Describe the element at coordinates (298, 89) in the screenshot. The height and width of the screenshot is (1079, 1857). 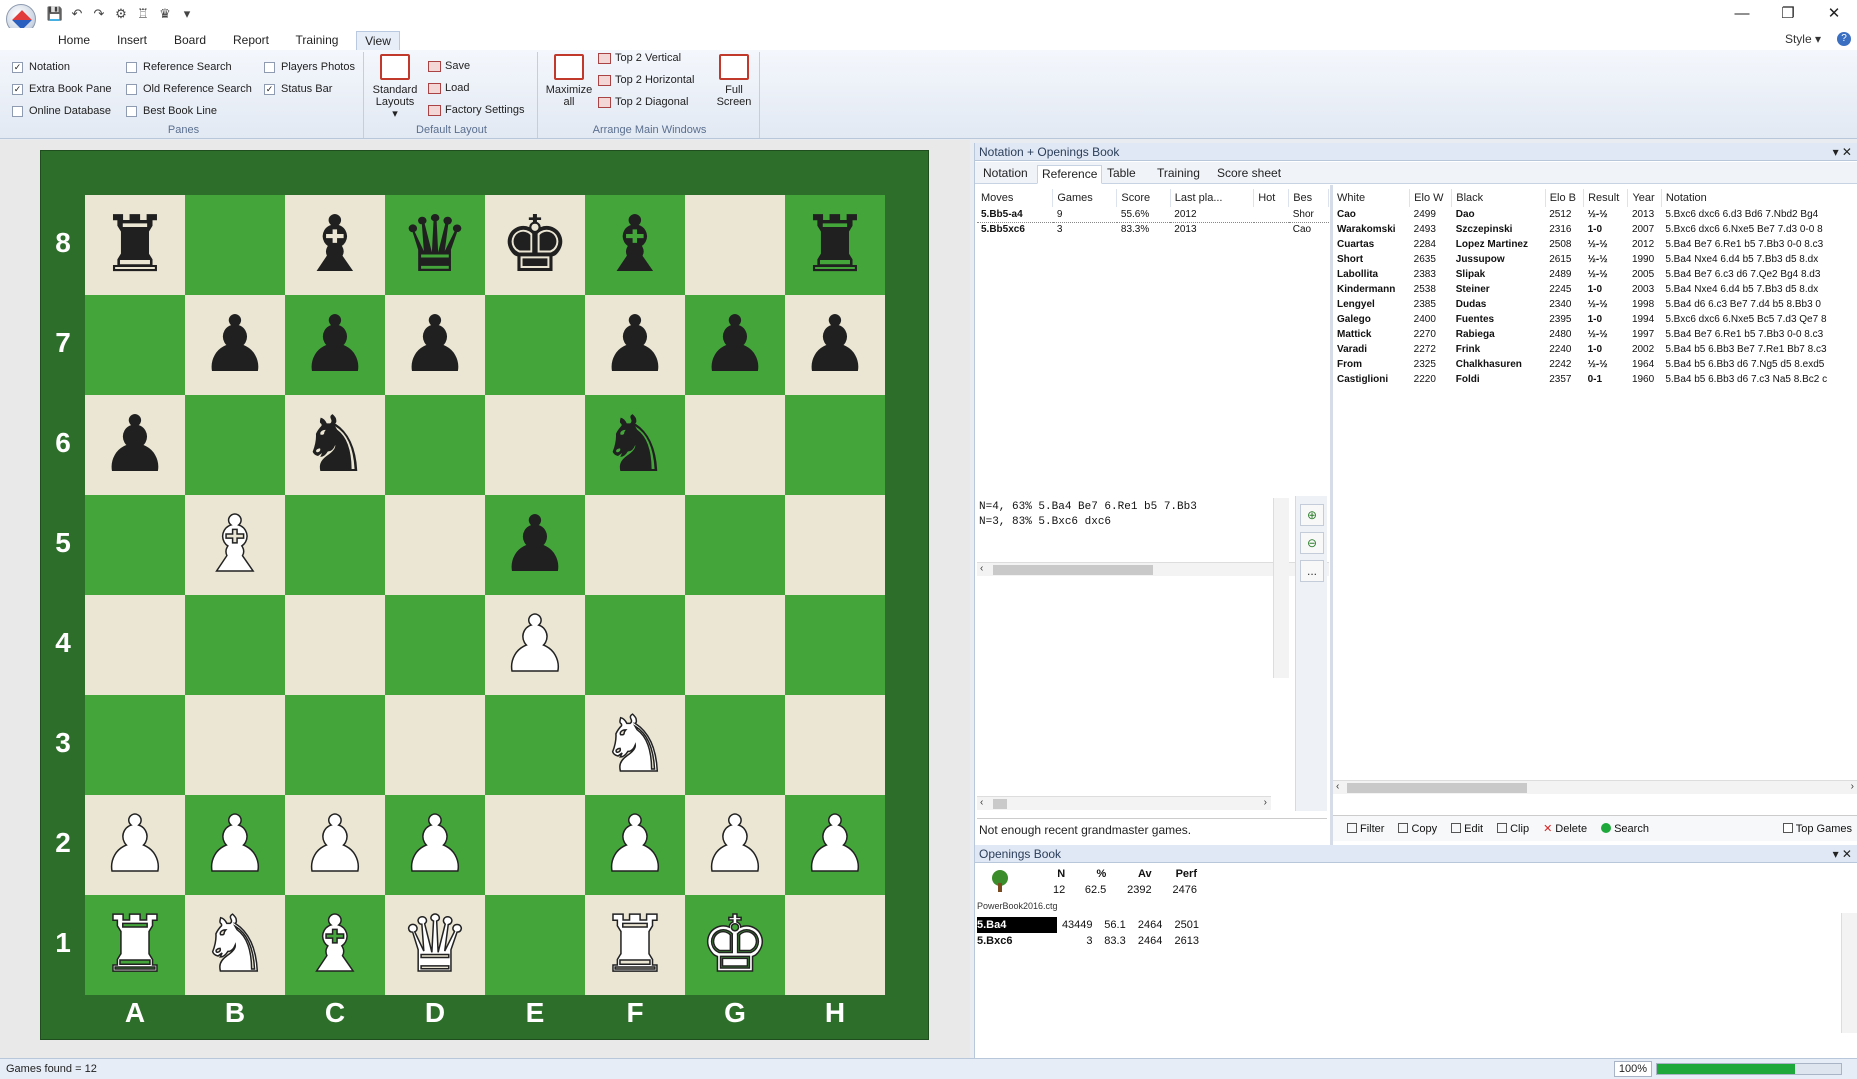
I see `status-bar-checkbox: ✓ Status Bar` at that location.